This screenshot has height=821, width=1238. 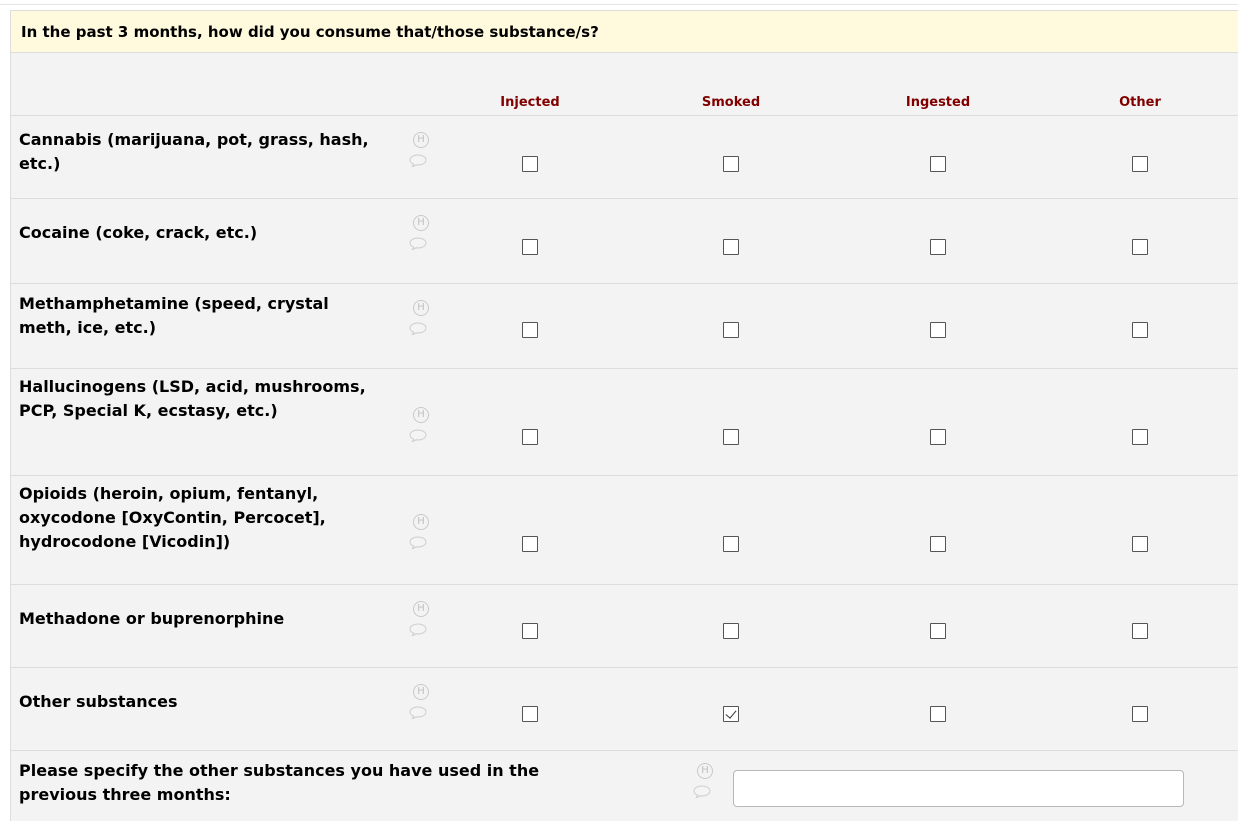 I want to click on specify-input, so click(x=958, y=788).